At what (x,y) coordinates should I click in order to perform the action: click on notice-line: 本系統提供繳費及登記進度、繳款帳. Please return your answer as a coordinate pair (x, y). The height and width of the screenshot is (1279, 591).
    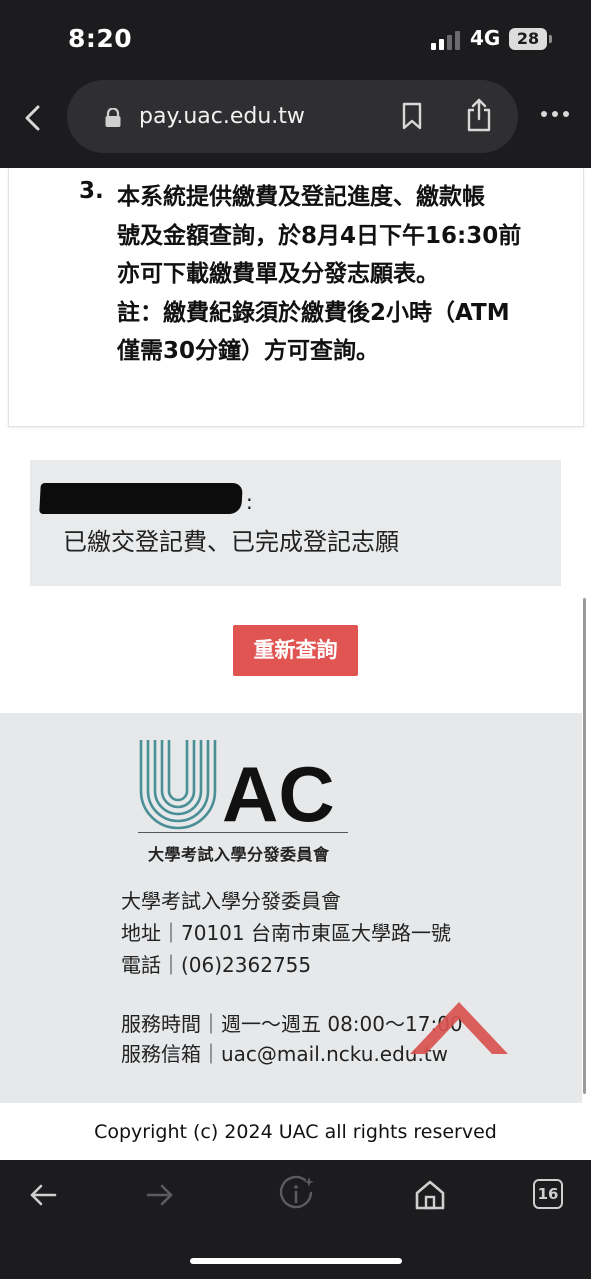
    Looking at the image, I should click on (301, 197).